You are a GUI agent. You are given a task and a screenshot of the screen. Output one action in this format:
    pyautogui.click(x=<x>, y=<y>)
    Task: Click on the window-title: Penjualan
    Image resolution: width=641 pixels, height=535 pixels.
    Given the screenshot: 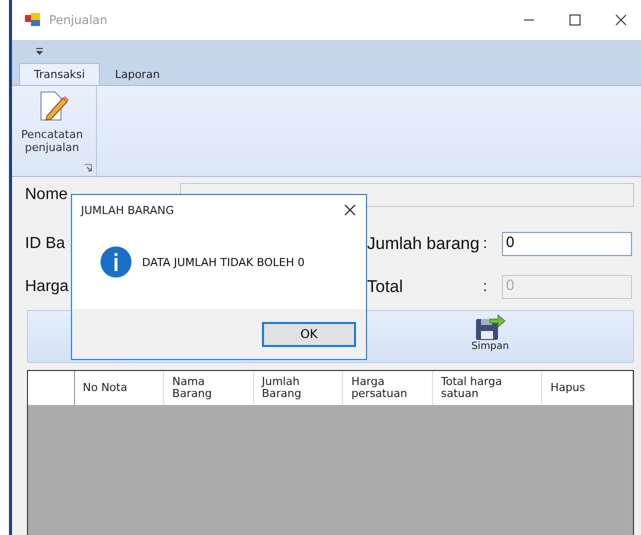 What is the action you would take?
    pyautogui.click(x=78, y=20)
    